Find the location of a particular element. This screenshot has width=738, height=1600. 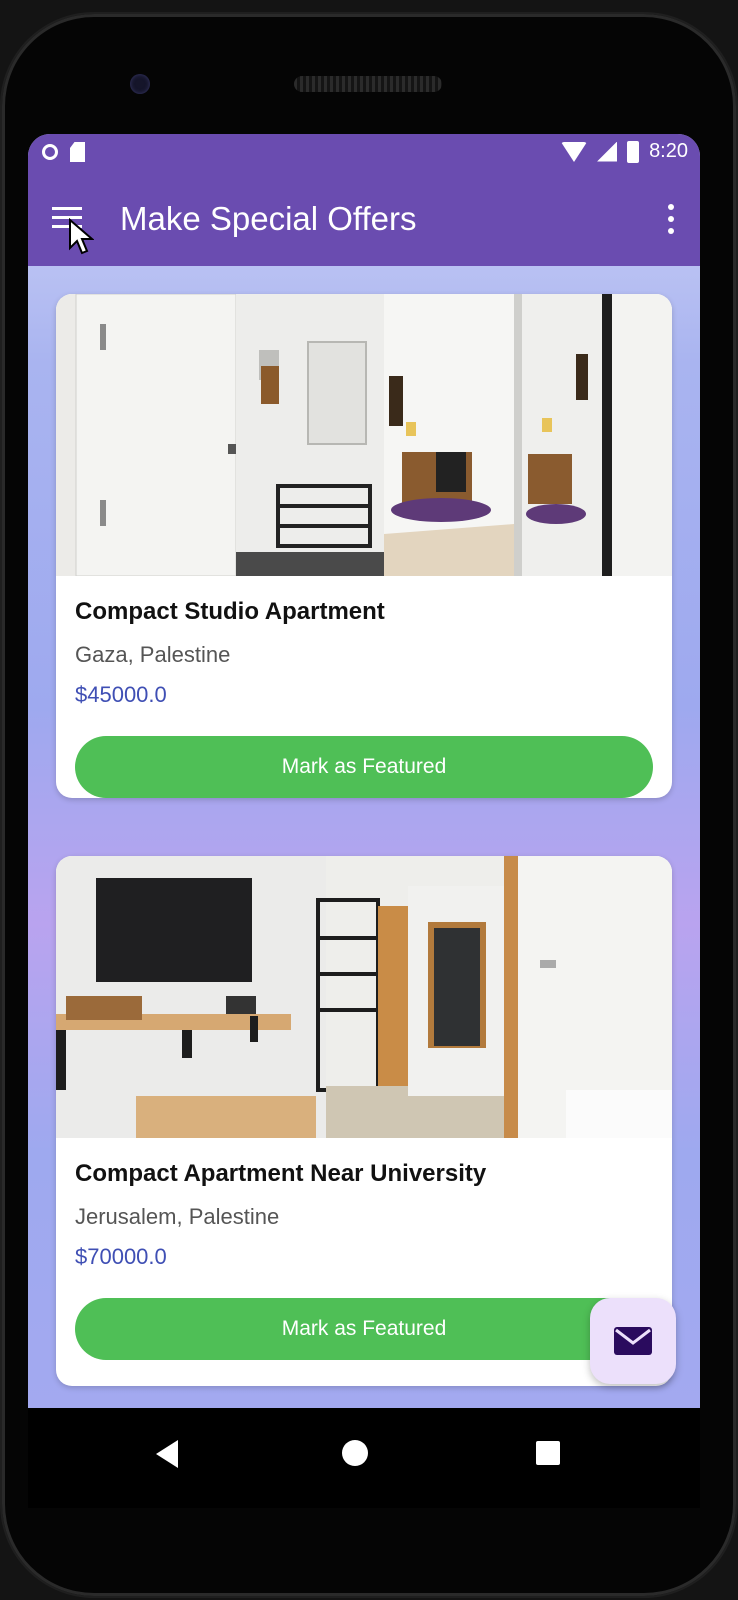

more-vert-icon is located at coordinates (671, 207).